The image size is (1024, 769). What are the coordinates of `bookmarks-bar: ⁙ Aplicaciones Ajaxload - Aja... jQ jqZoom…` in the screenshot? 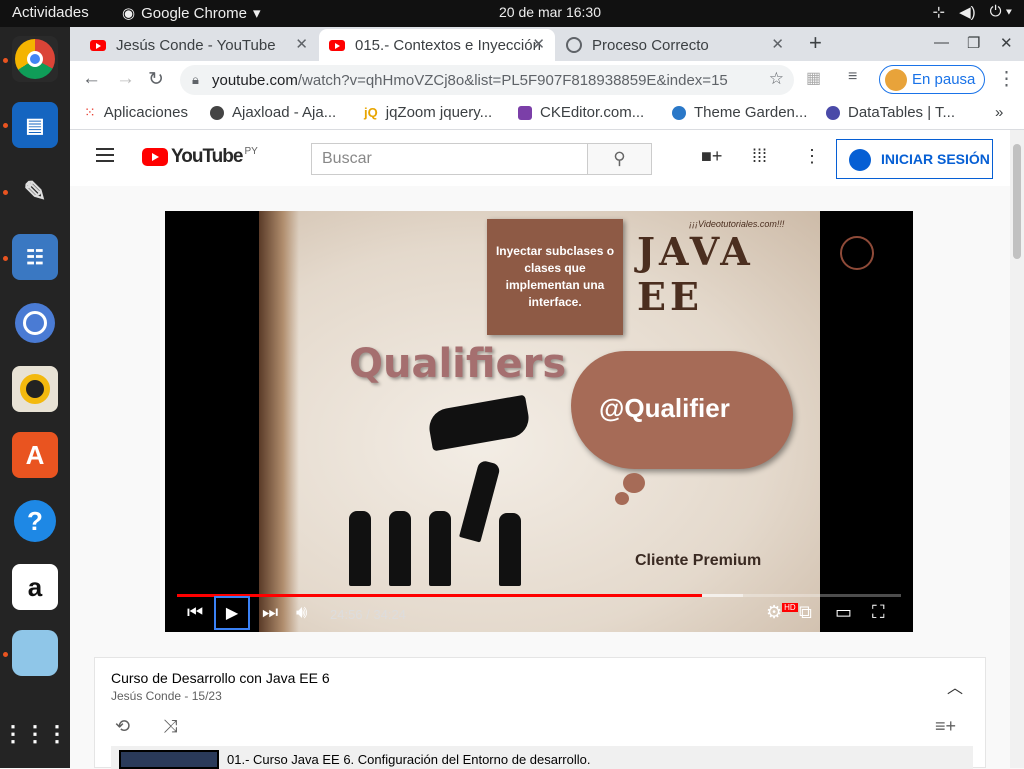 It's located at (547, 114).